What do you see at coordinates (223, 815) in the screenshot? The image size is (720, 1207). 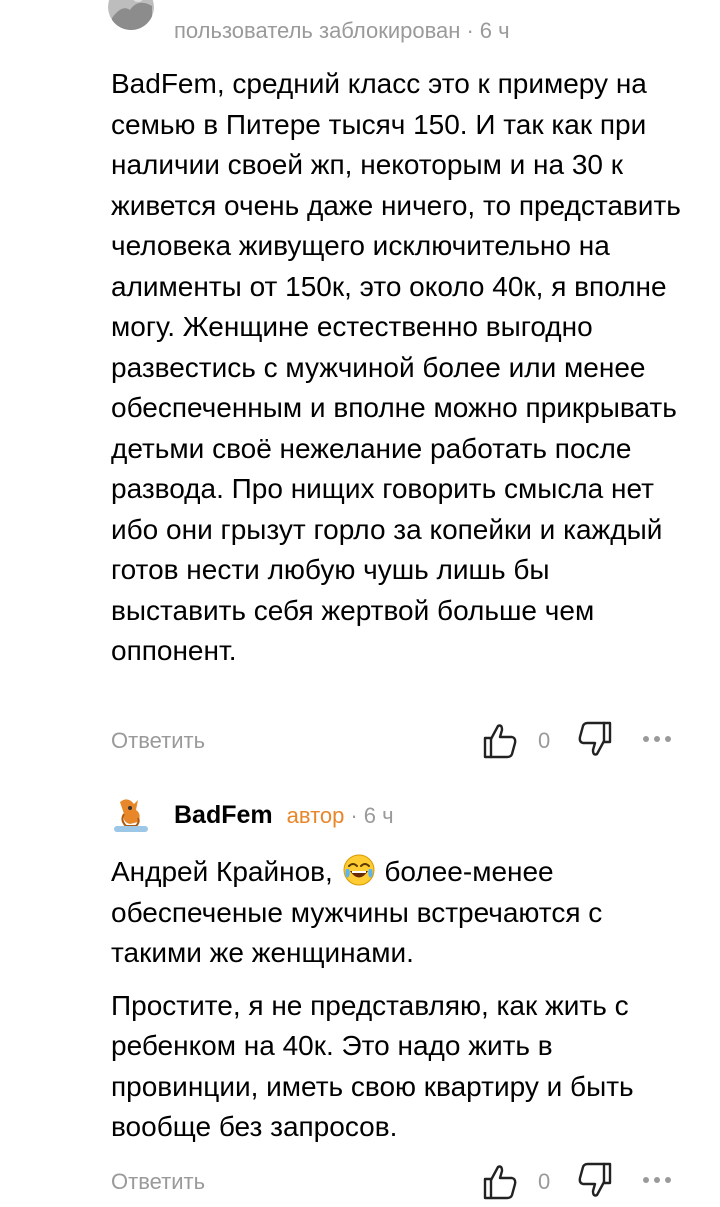 I see `author-name: BadFem` at bounding box center [223, 815].